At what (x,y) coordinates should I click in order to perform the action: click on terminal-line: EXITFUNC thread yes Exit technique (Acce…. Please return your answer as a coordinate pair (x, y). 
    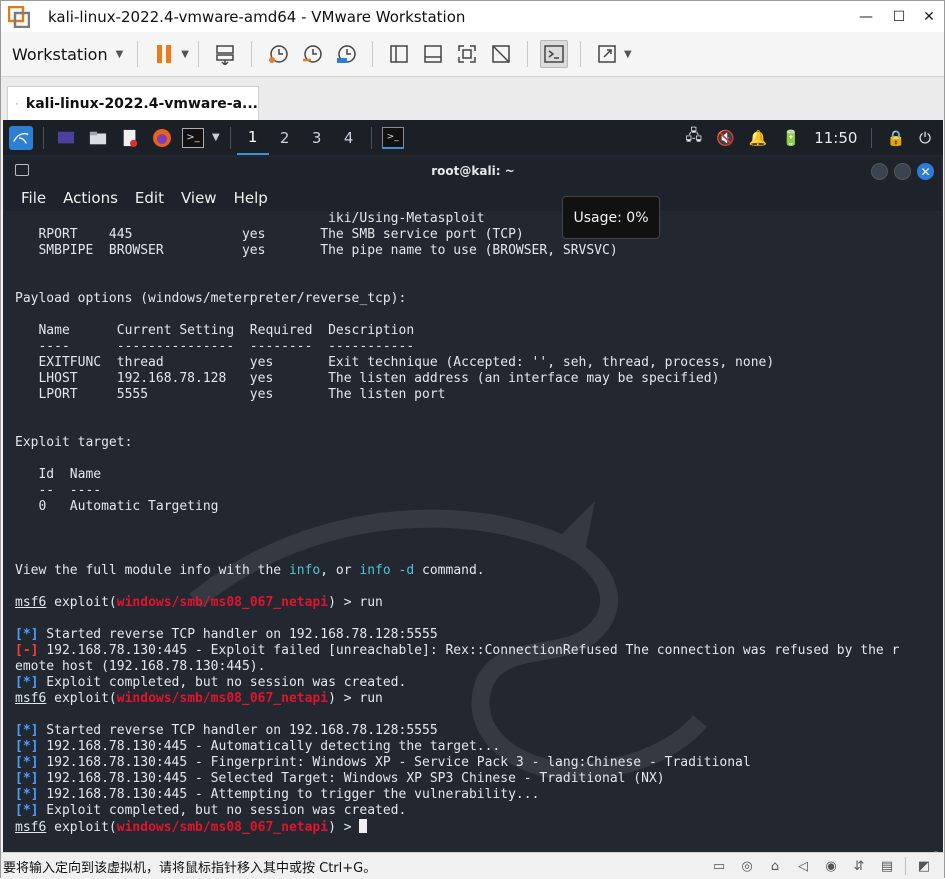
    Looking at the image, I should click on (395, 362).